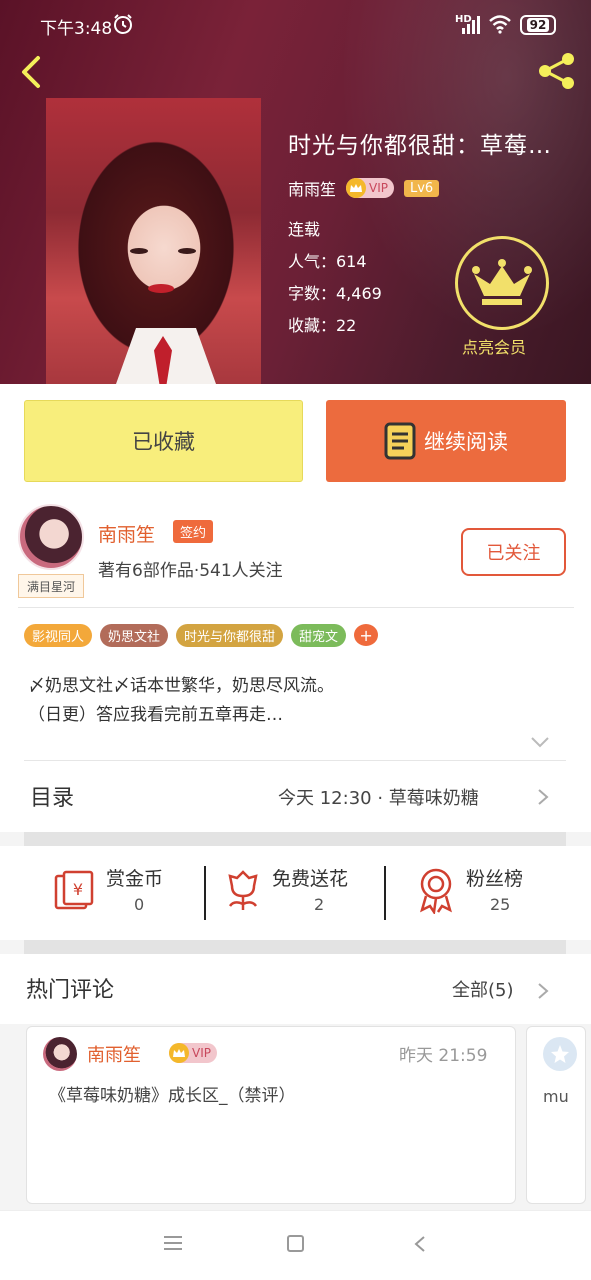 This screenshot has height=1280, width=591. I want to click on tag-item: 时光与你都很甜, so click(230, 635).